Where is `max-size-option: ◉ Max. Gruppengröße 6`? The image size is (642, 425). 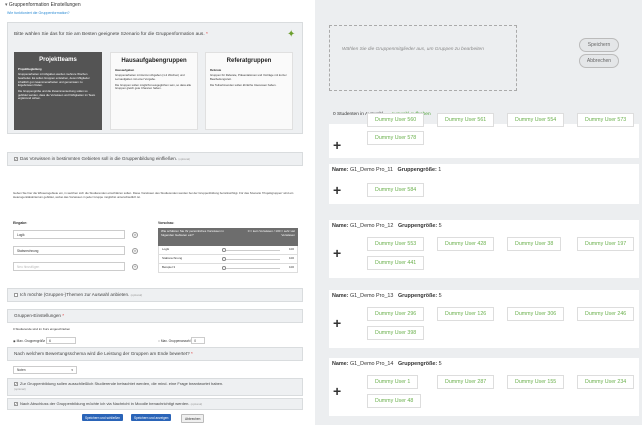 max-size-option: ◉ Max. Gruppengröße 6 is located at coordinates (45, 340).